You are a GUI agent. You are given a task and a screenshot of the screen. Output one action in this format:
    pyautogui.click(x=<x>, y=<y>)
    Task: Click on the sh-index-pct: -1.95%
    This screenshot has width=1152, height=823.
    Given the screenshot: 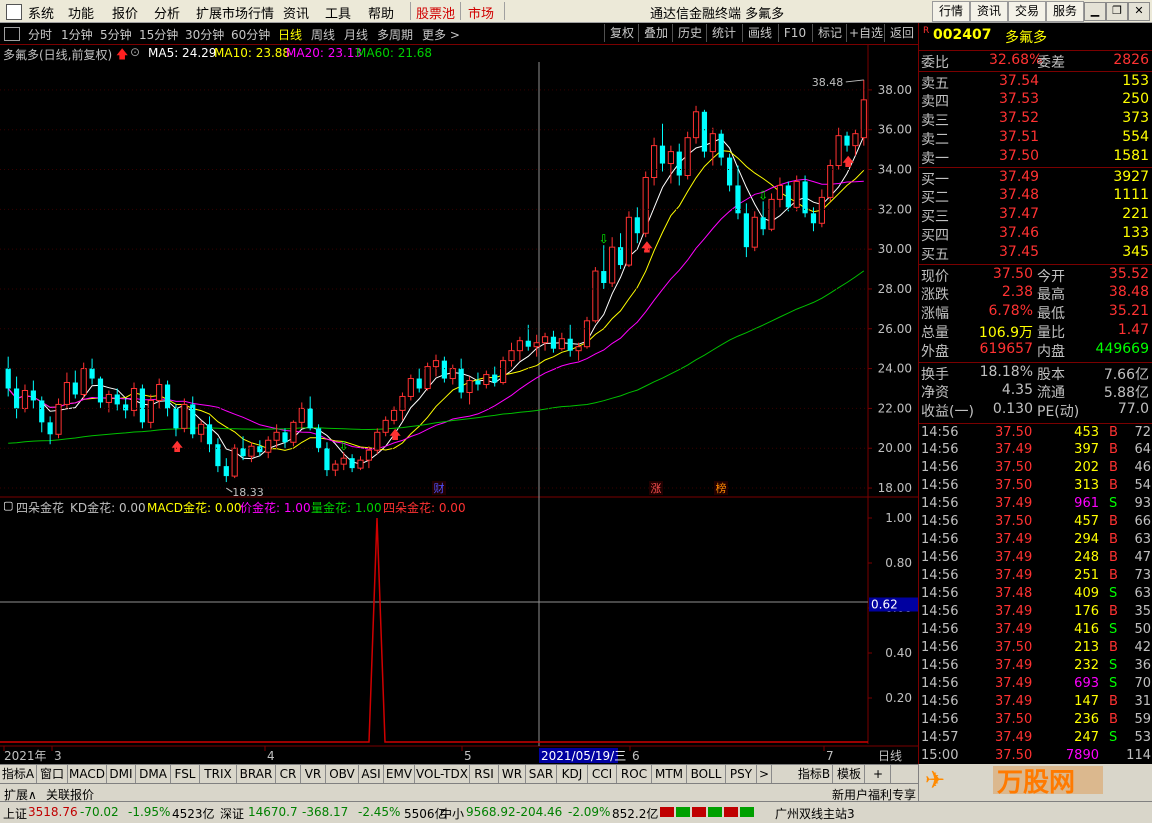 What is the action you would take?
    pyautogui.click(x=149, y=812)
    